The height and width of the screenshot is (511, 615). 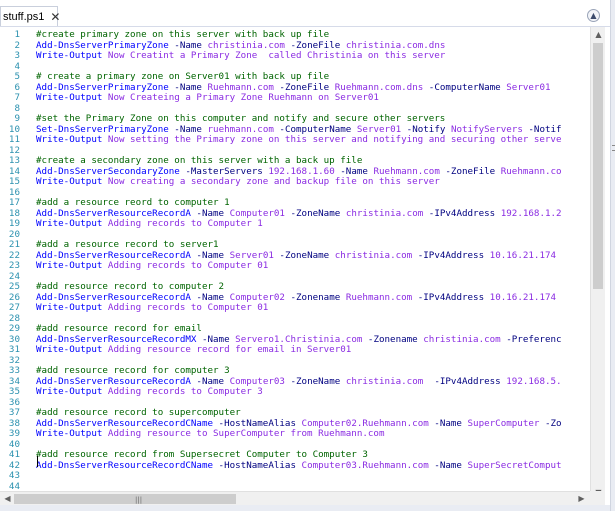 What do you see at coordinates (14, 433) in the screenshot?
I see `line-number: 39` at bounding box center [14, 433].